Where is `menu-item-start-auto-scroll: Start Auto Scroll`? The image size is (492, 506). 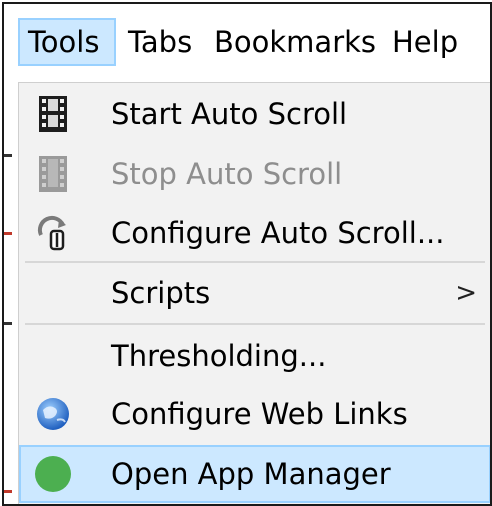 menu-item-start-auto-scroll: Start Auto Scroll is located at coordinates (254, 114).